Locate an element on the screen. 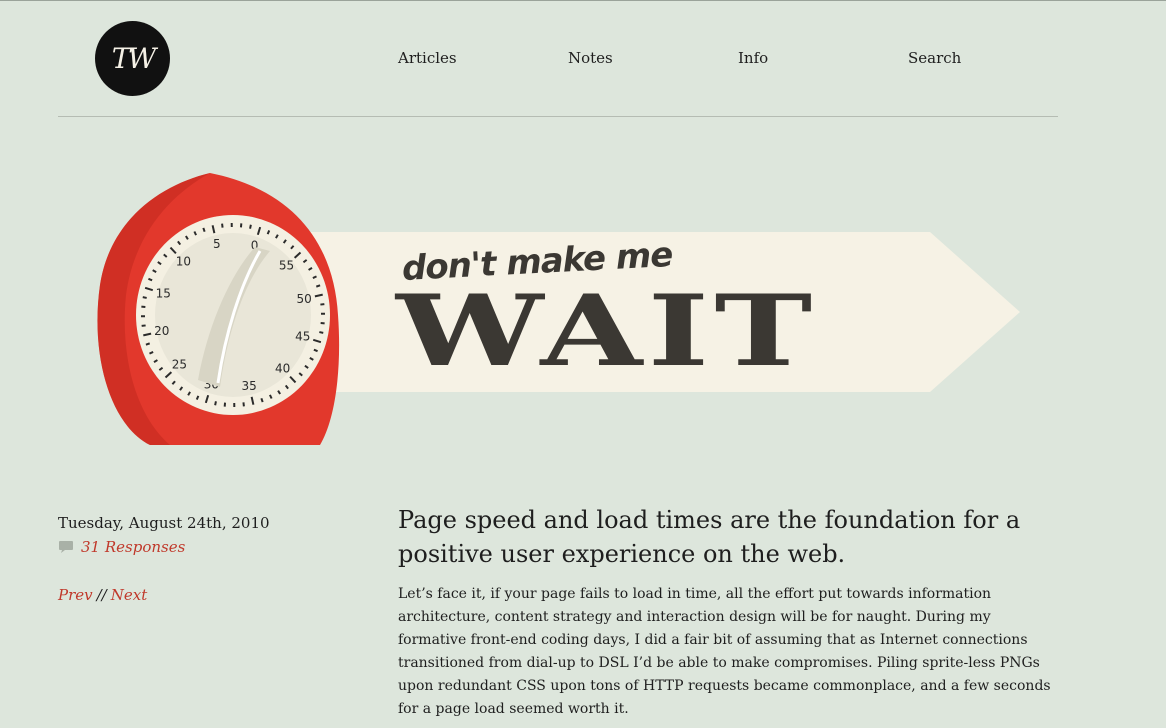 This screenshot has width=1166, height=728. header-divider is located at coordinates (558, 116).